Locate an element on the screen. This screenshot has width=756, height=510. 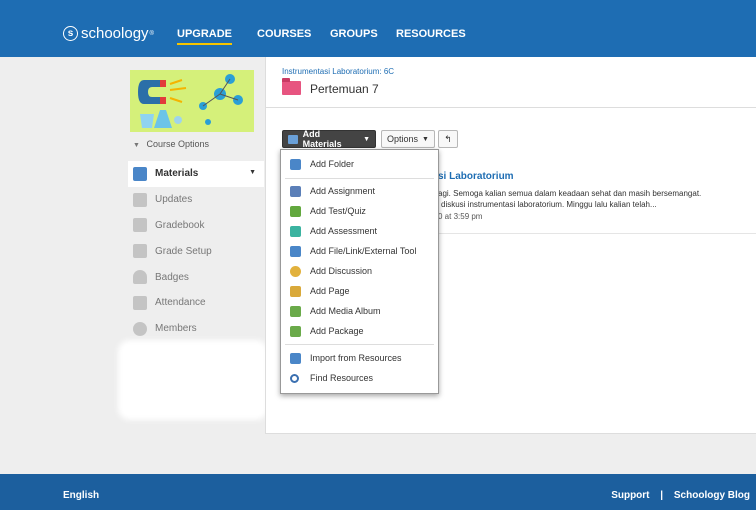
add-materials-button: Add Materials ▼ is located at coordinates (329, 139).